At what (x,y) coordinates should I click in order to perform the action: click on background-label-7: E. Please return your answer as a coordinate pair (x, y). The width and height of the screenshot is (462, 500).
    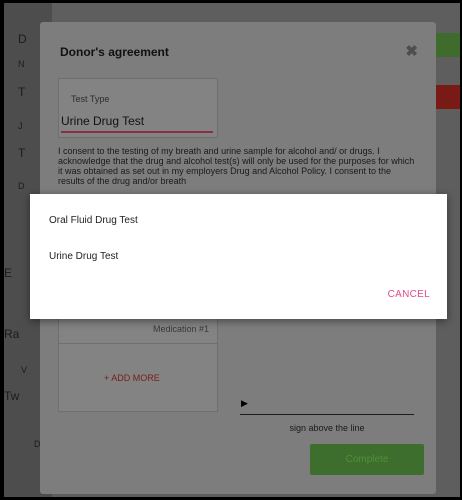
    Looking at the image, I should click on (8, 273).